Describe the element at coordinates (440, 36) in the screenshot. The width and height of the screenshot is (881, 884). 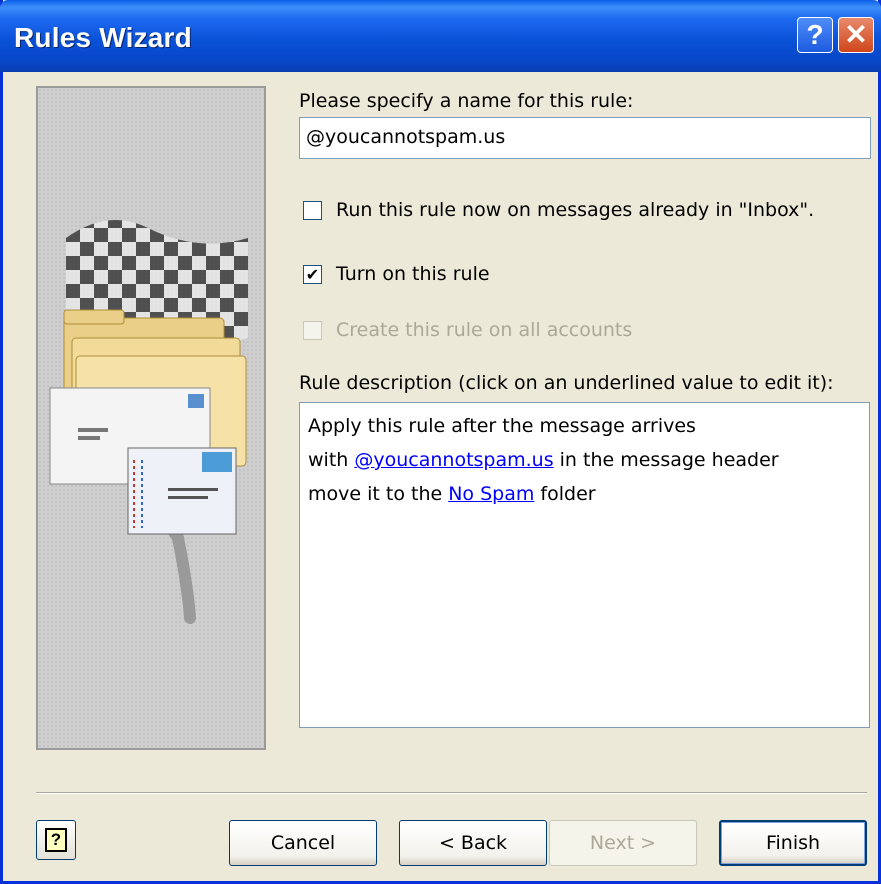
I see `title-bar: Rules Wizard ? ✕` at that location.